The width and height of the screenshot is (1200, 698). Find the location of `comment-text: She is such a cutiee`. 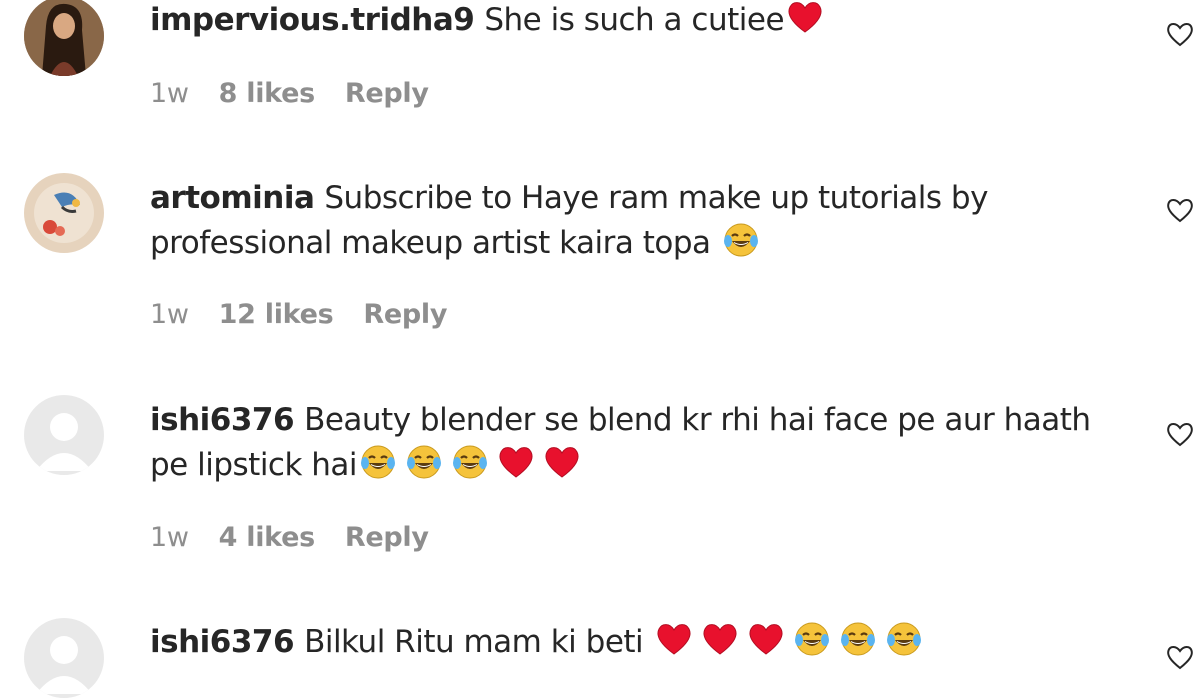

comment-text: She is such a cutiee is located at coordinates (634, 20).